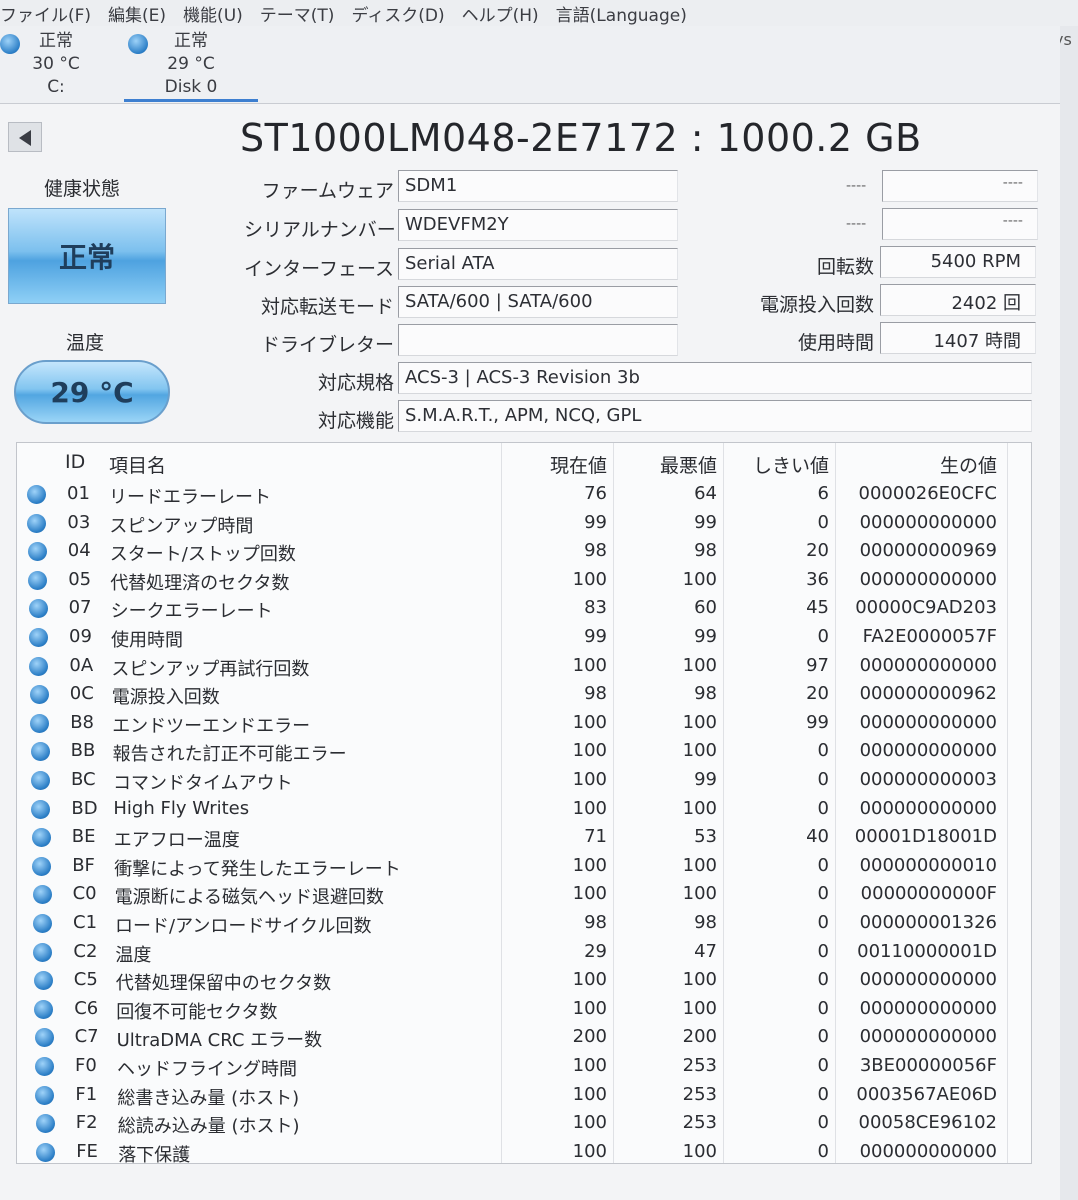 Image resolution: width=1078 pixels, height=1200 pixels. I want to click on attribute-name: High Fly Writes, so click(181, 808).